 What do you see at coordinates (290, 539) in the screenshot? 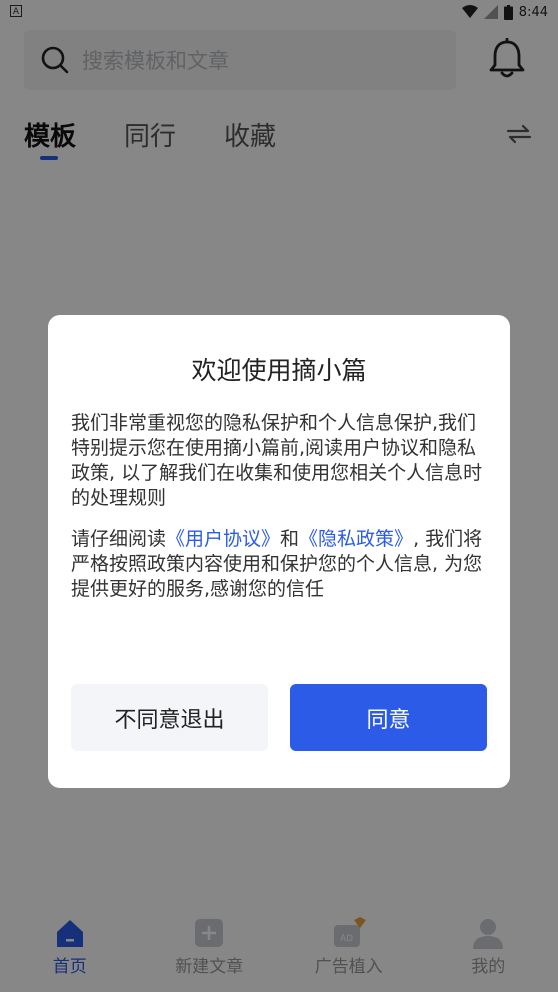
I see `dialog-text: 和` at bounding box center [290, 539].